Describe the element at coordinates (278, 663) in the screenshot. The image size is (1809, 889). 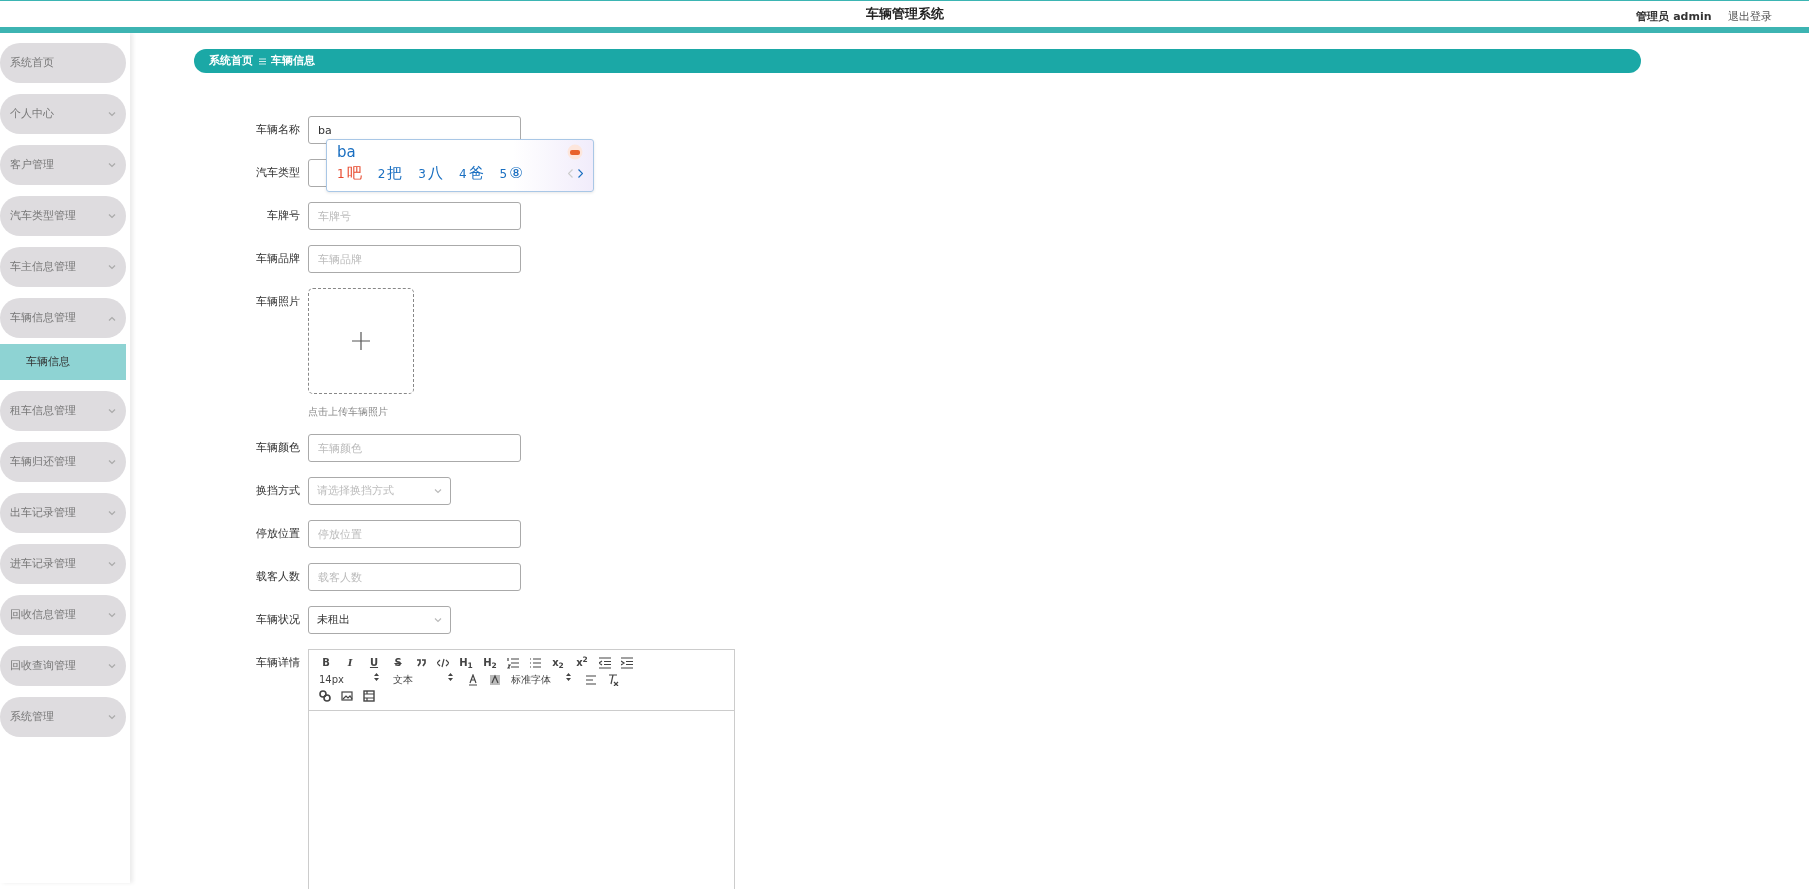
I see `field-label: 车辆详情` at that location.